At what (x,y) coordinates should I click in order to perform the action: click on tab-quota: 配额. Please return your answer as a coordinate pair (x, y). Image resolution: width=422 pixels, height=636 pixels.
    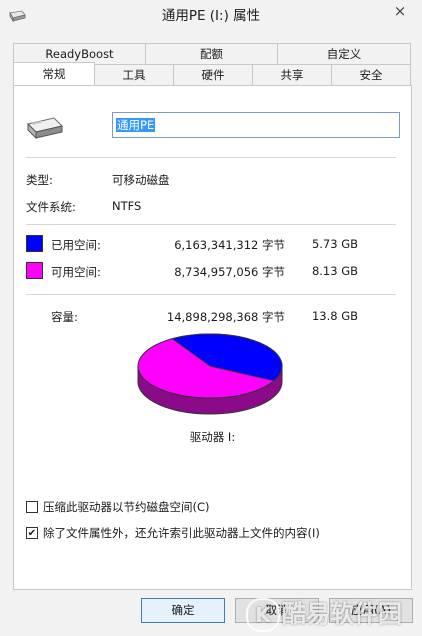
    Looking at the image, I should click on (211, 53).